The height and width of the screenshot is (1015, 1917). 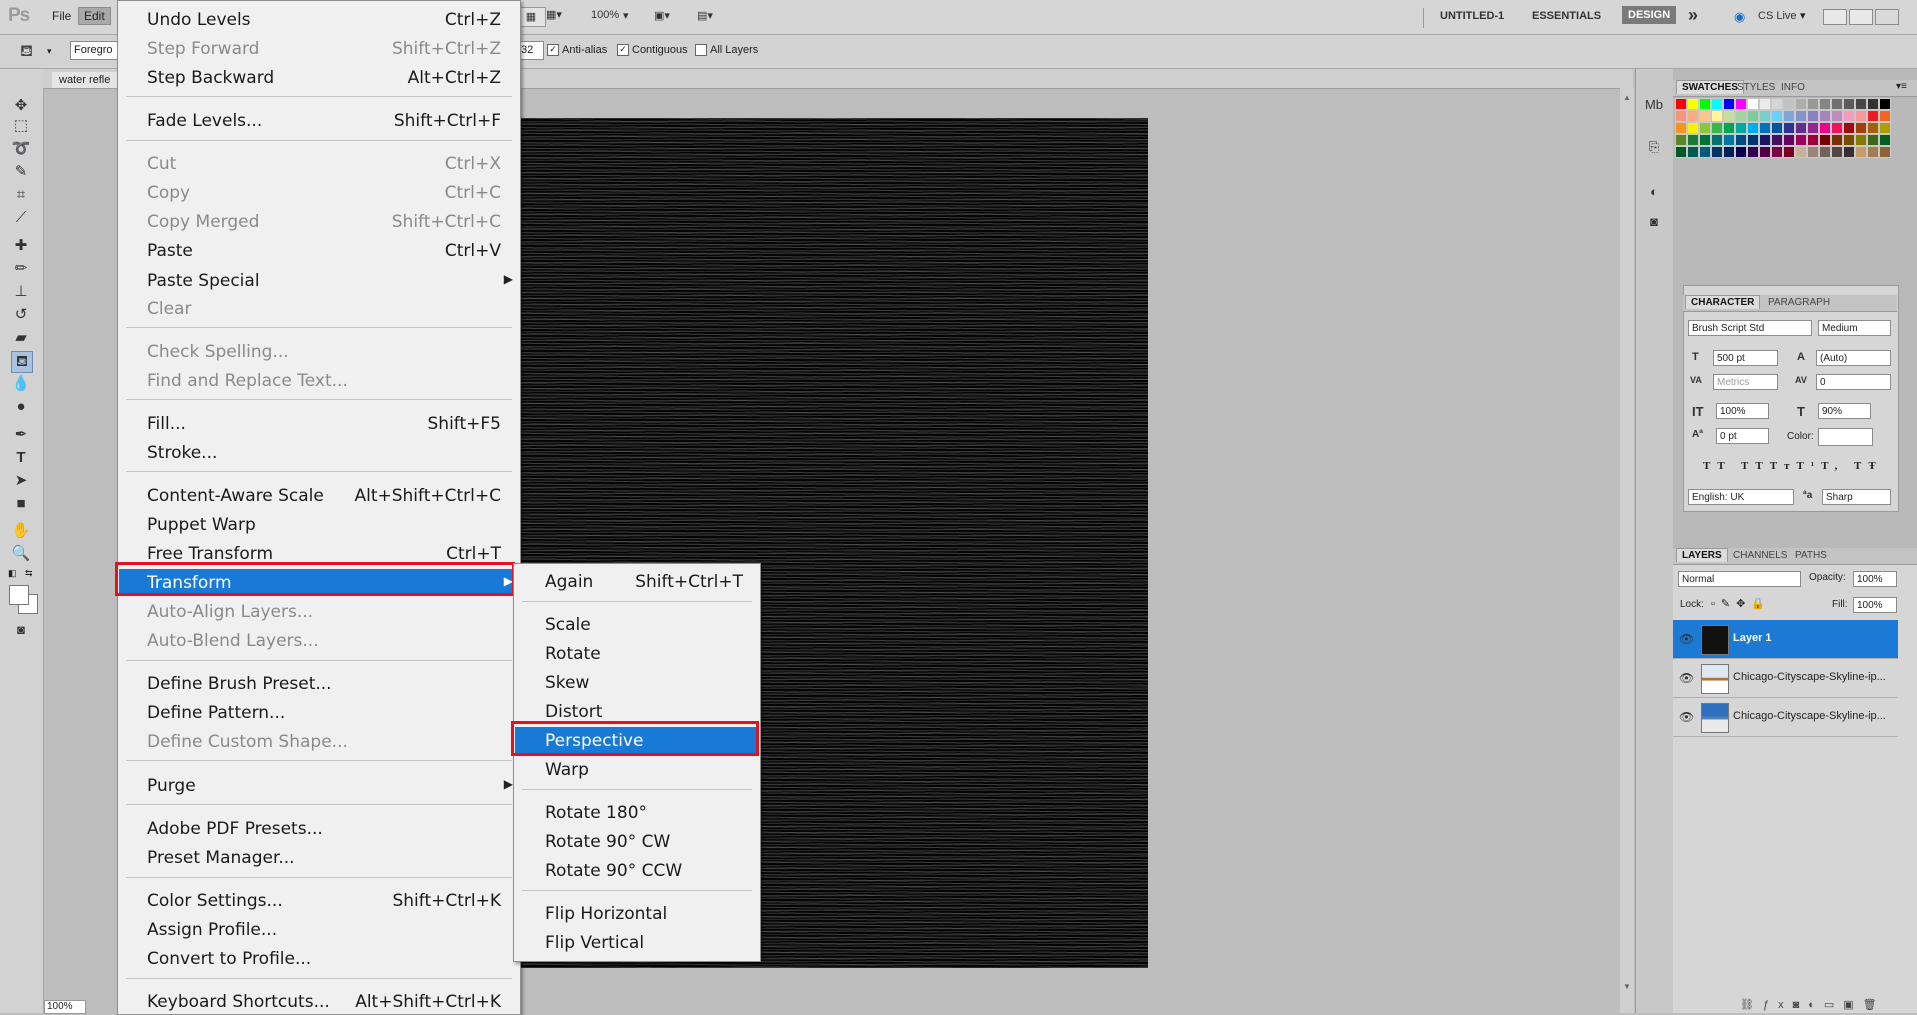 What do you see at coordinates (1627, 97) in the screenshot?
I see `scroll-up-arrow-icon: ▲` at bounding box center [1627, 97].